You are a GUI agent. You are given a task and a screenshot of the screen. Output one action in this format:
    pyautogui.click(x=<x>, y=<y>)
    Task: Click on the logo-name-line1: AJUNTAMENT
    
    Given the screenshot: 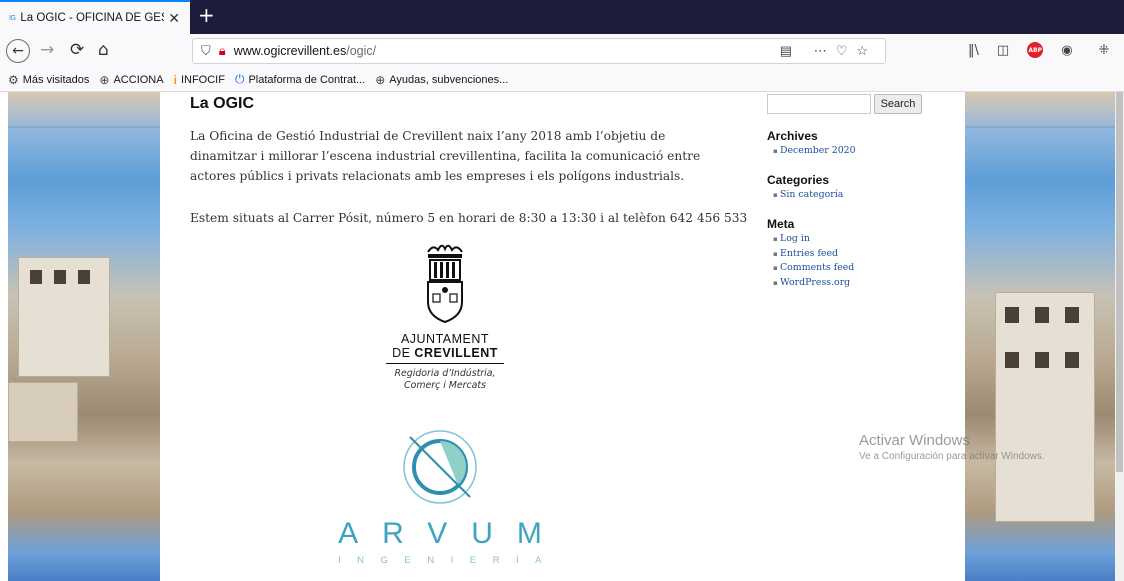 What is the action you would take?
    pyautogui.click(x=445, y=339)
    